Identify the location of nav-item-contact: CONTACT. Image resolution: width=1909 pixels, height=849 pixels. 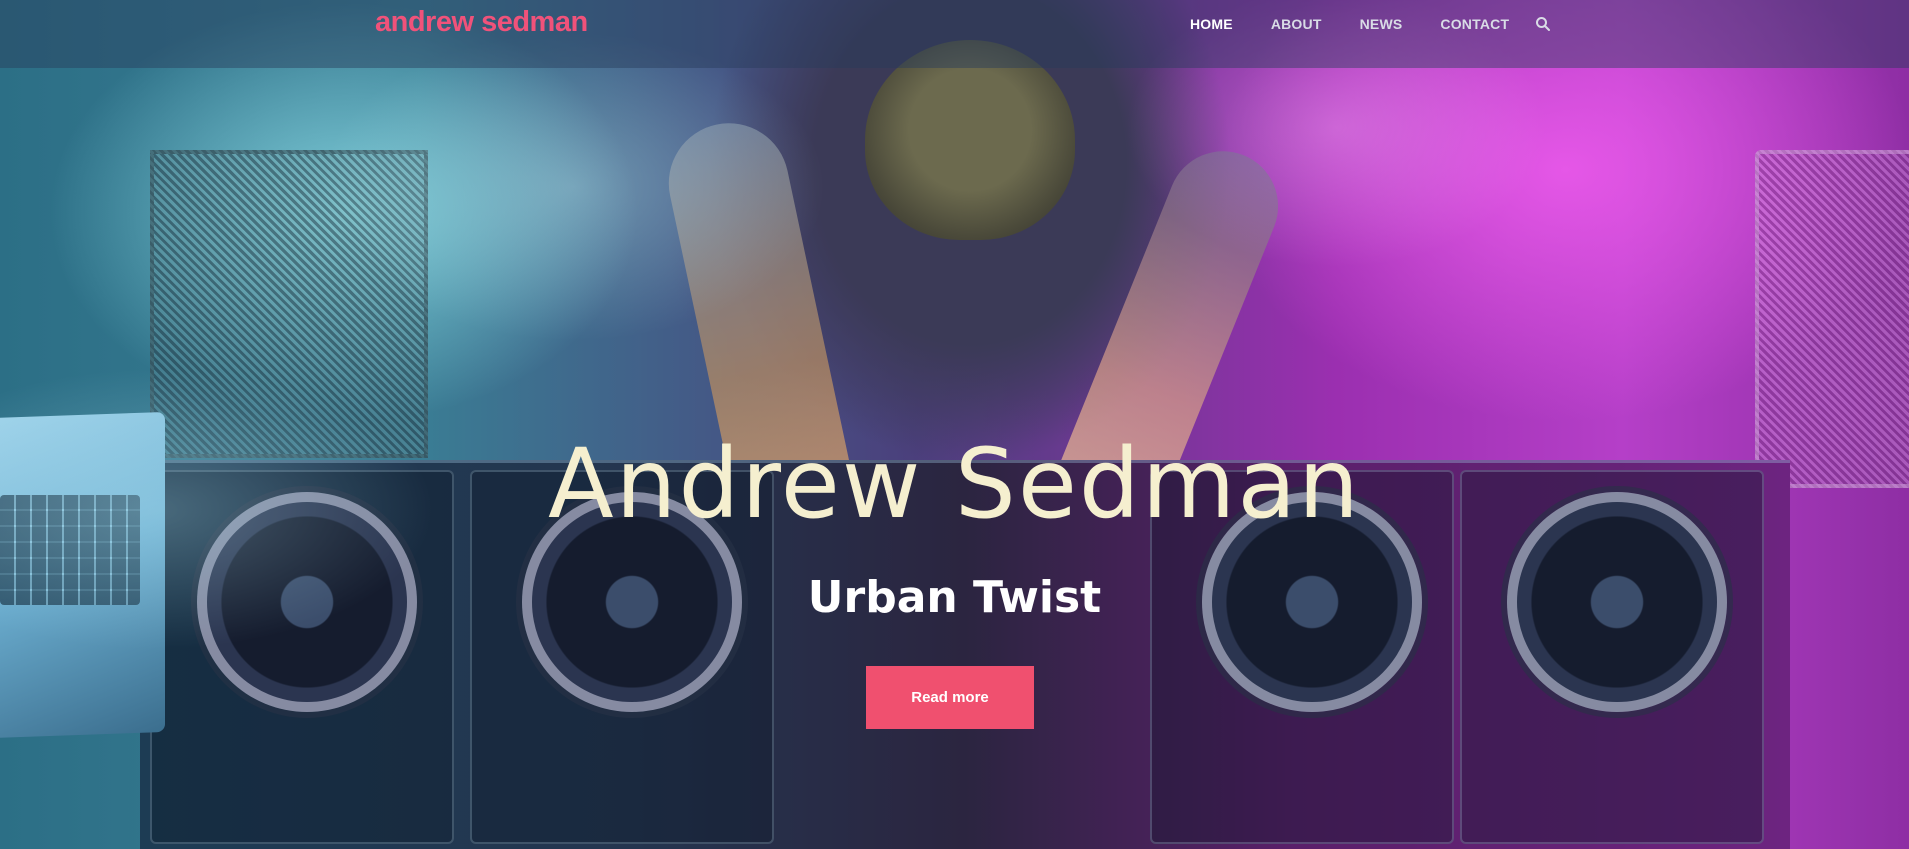
(1474, 24).